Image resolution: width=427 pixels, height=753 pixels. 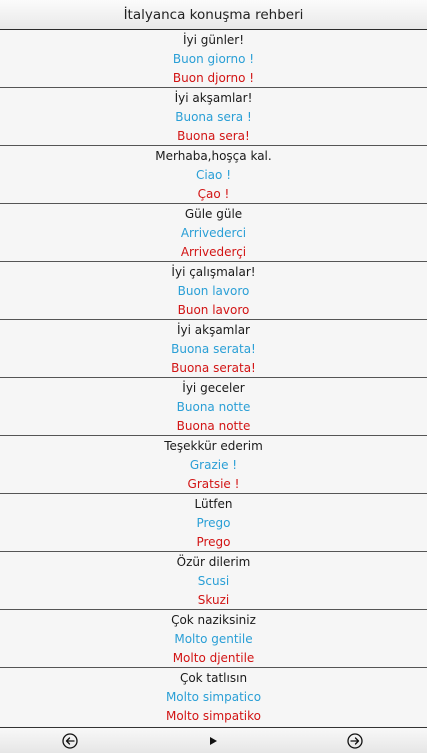 What do you see at coordinates (213, 40) in the screenshot?
I see `turkish-phrase: İyi günler!` at bounding box center [213, 40].